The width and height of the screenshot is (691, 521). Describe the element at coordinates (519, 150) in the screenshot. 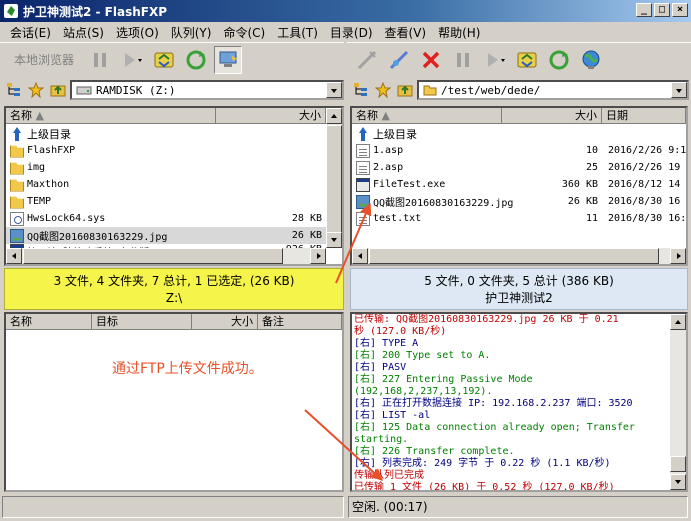

I see `remote-row-1: 1.asp 10 2016/2/26 9:1` at that location.